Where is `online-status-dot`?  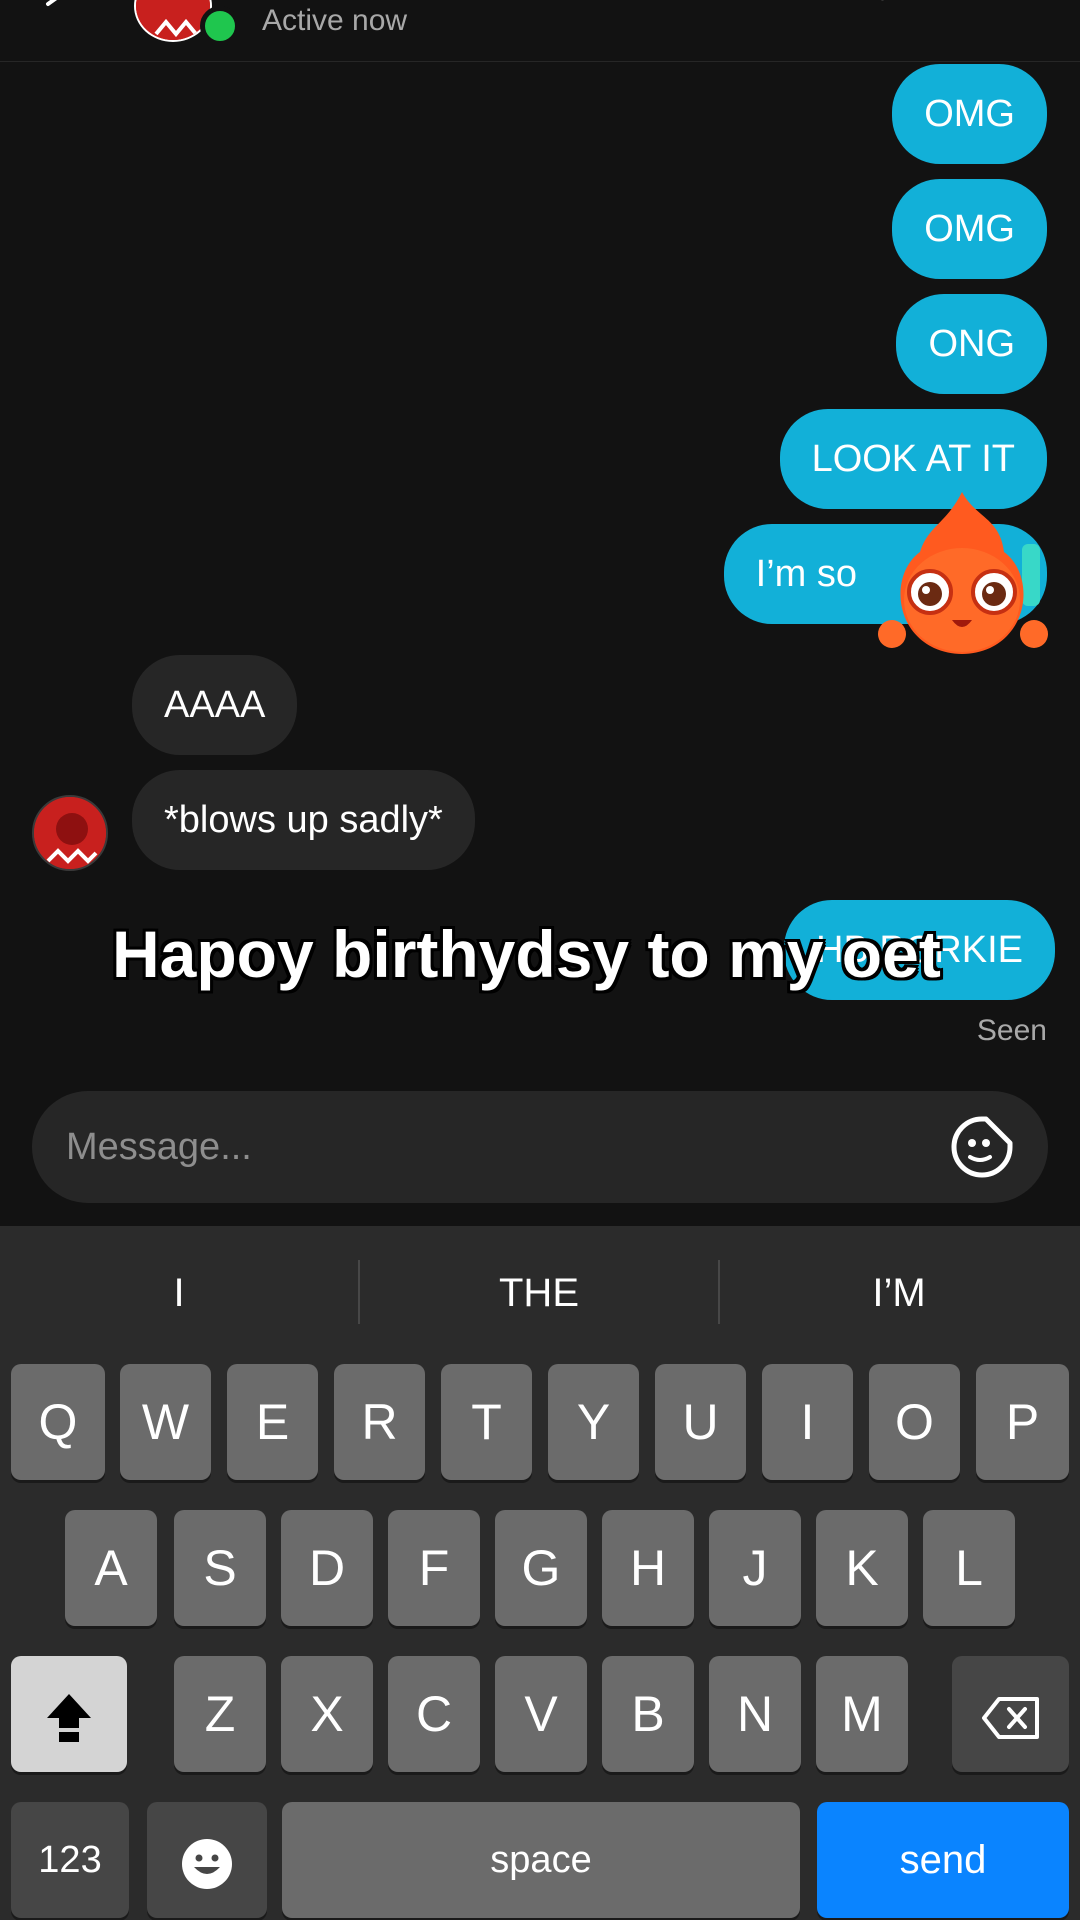
online-status-dot is located at coordinates (220, 26).